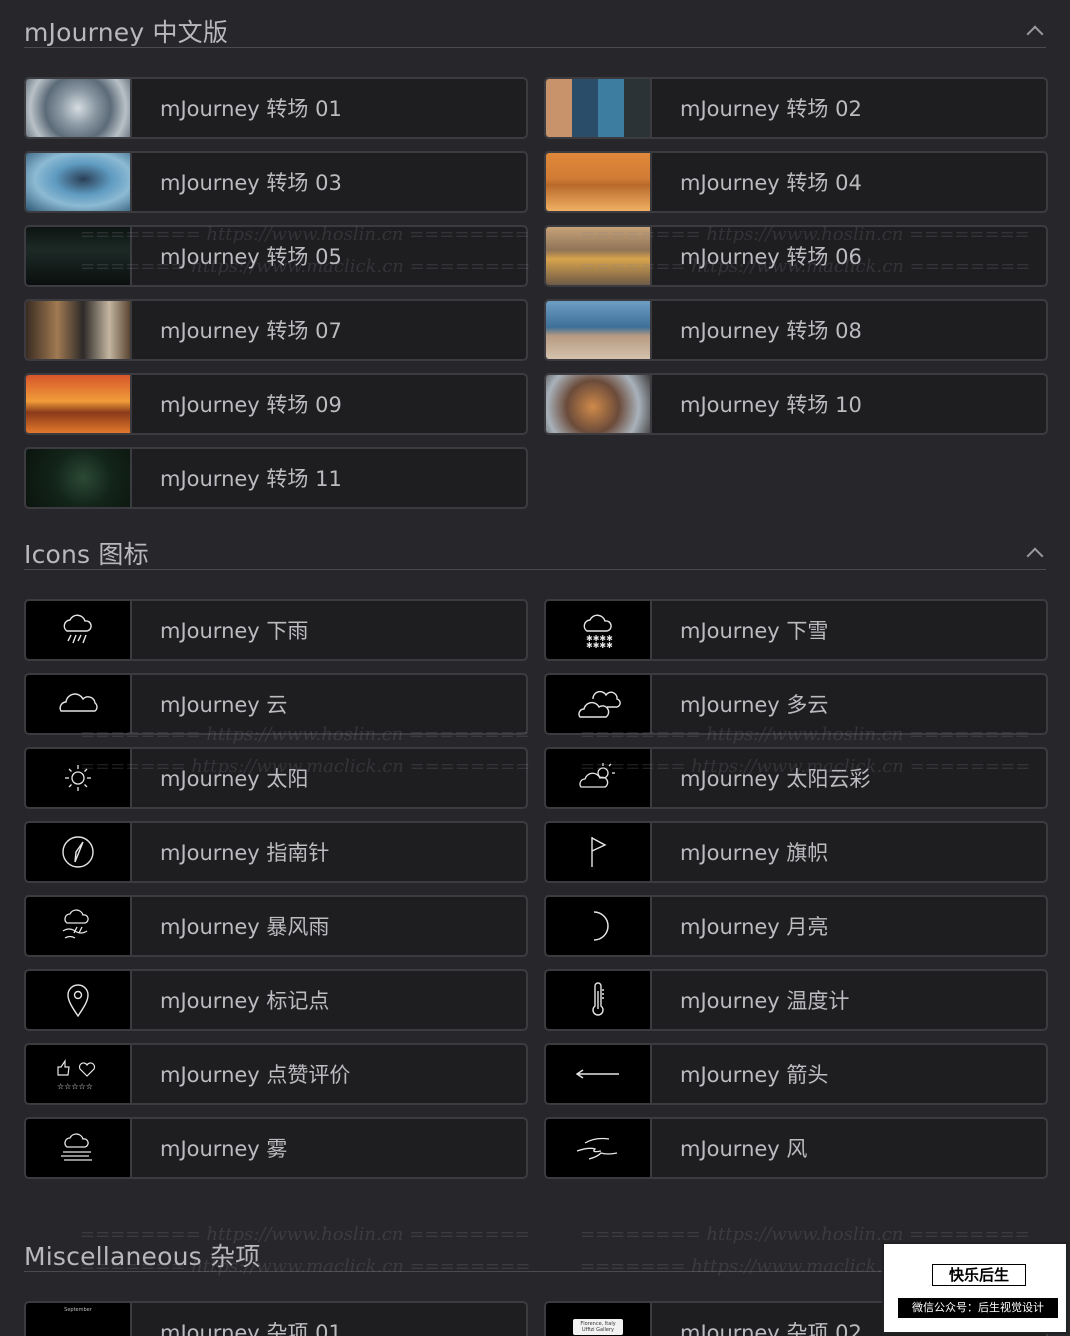 This screenshot has width=1070, height=1336. Describe the element at coordinates (754, 705) in the screenshot. I see `item-label: mJourney 多云` at that location.